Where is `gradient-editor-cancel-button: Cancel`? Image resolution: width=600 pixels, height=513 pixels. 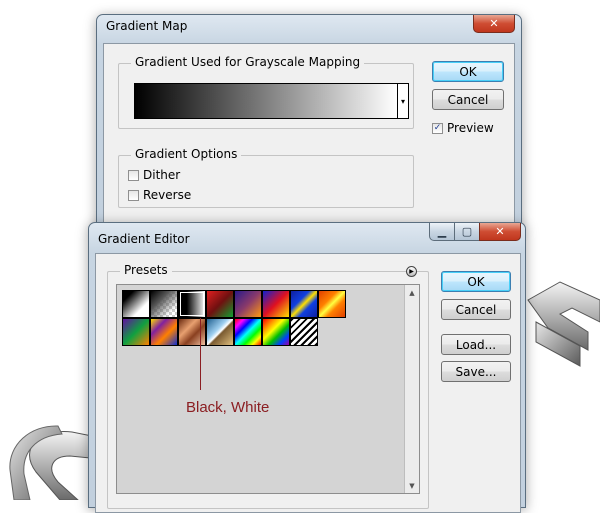
gradient-editor-cancel-button: Cancel is located at coordinates (476, 309).